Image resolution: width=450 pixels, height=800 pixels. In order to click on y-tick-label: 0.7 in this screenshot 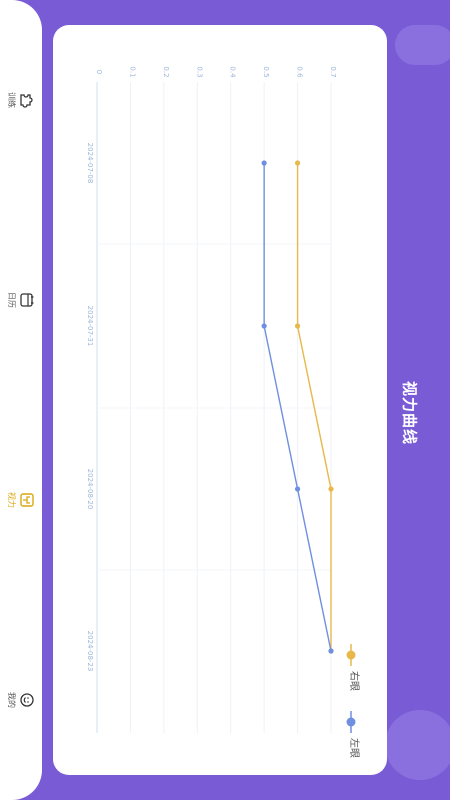, I will do `click(333, 71)`.